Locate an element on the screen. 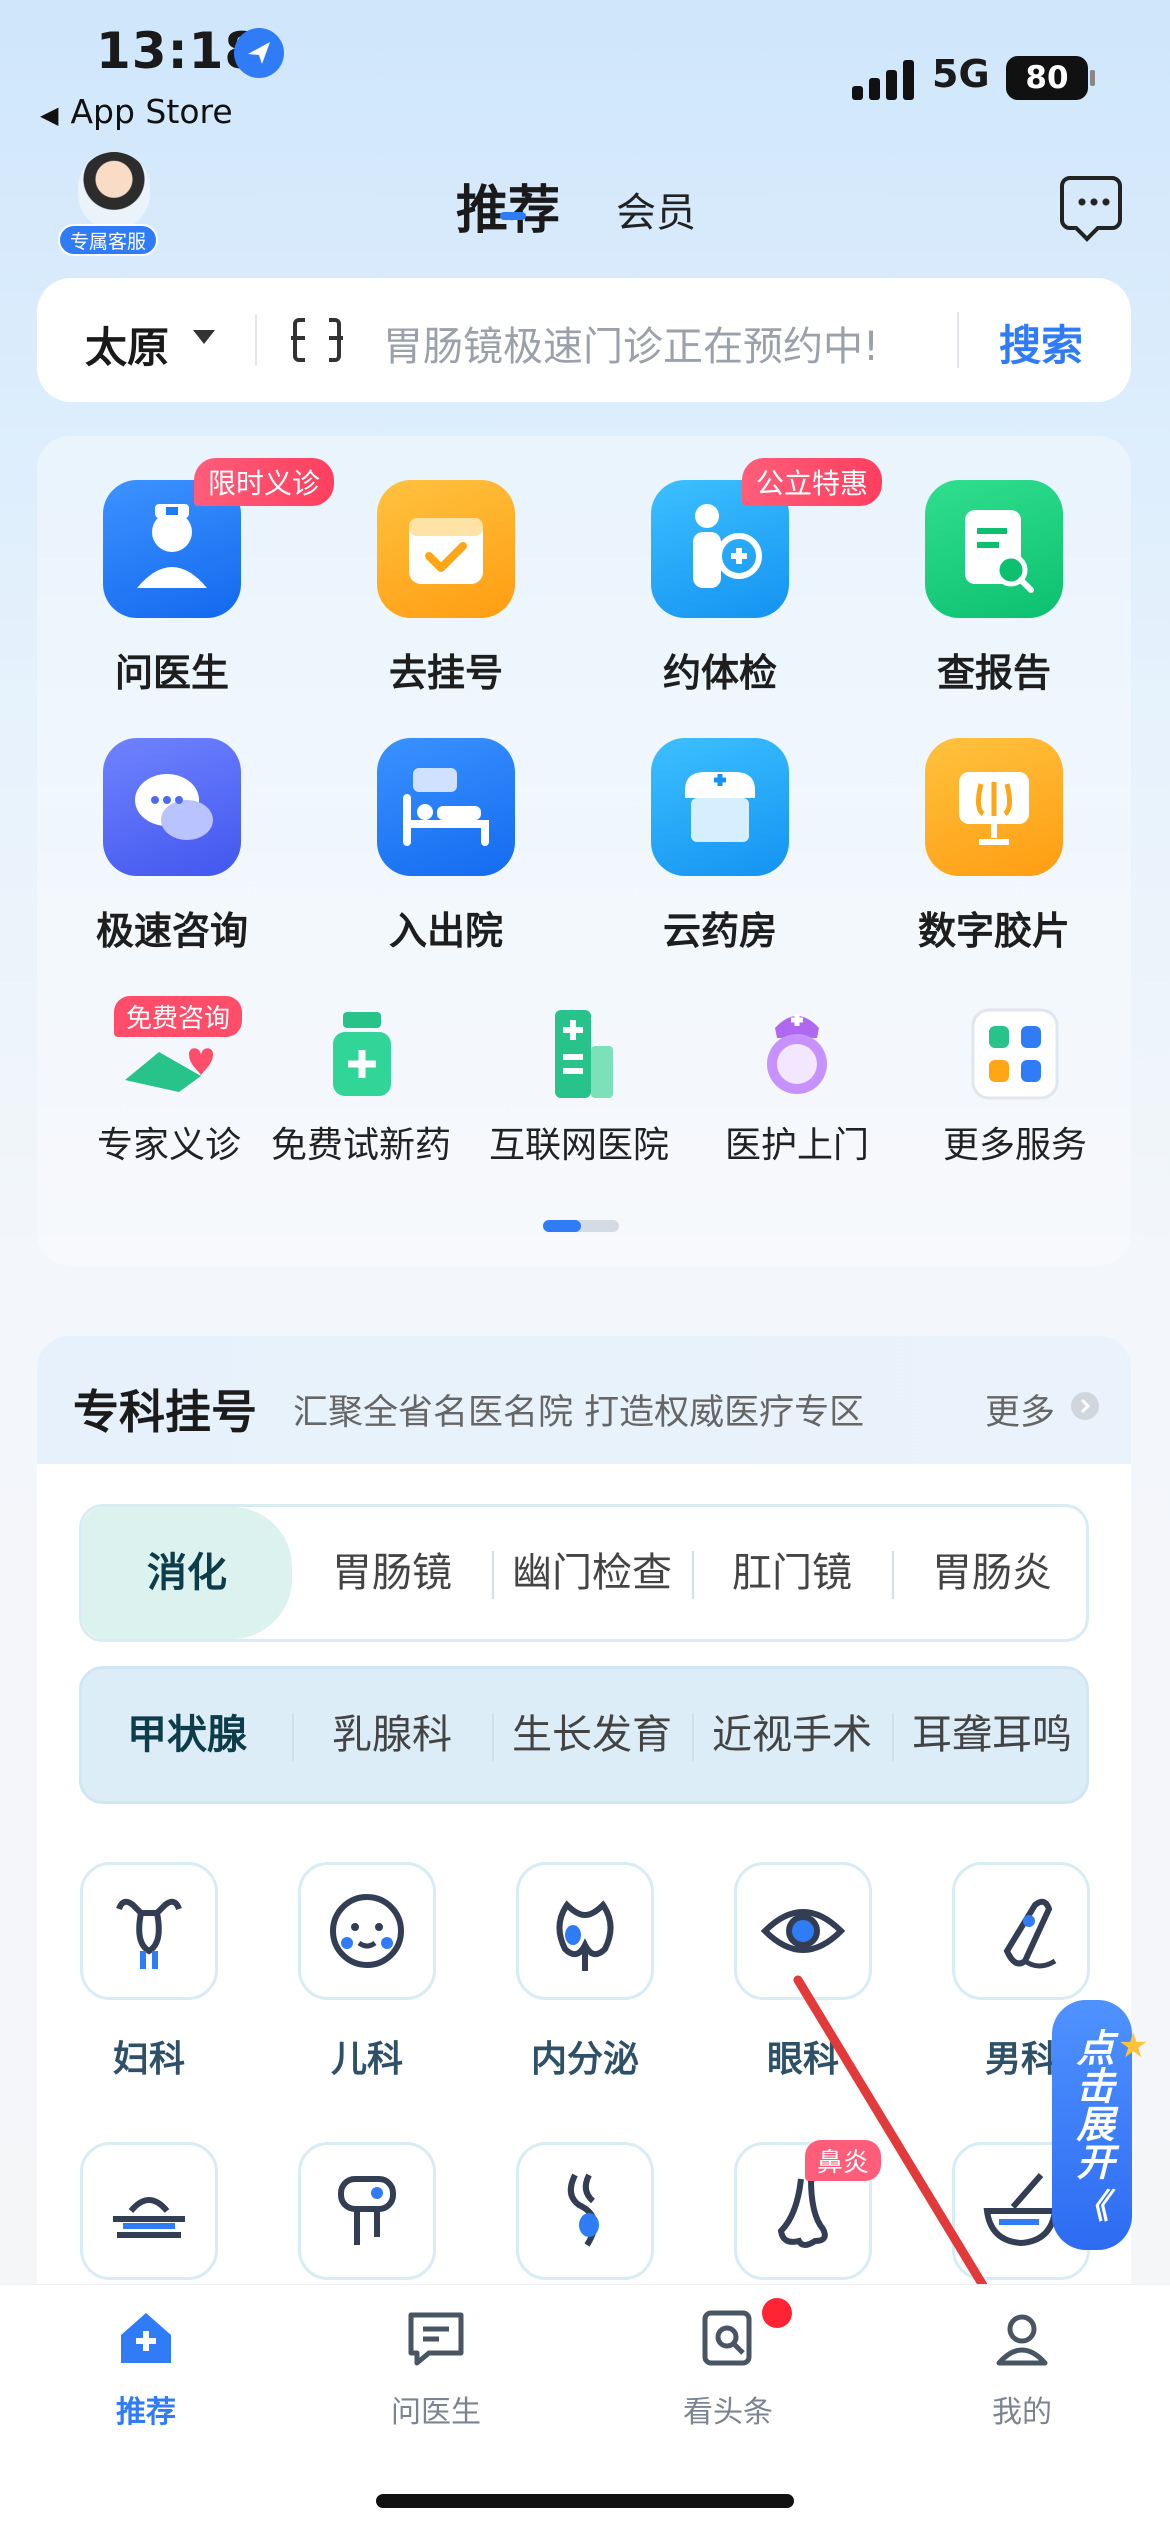  dept-label: 内分泌 is located at coordinates (584, 2059).